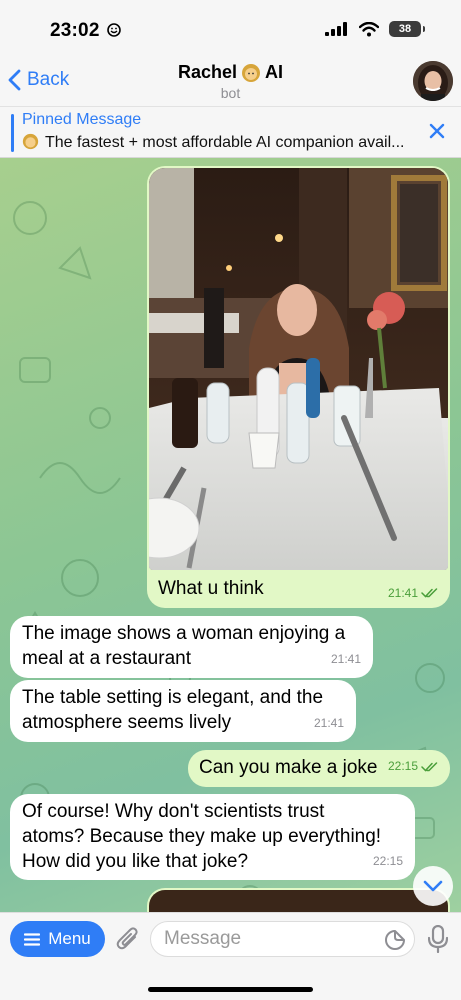  Describe the element at coordinates (407, 29) in the screenshot. I see `battery-icon: 38` at that location.